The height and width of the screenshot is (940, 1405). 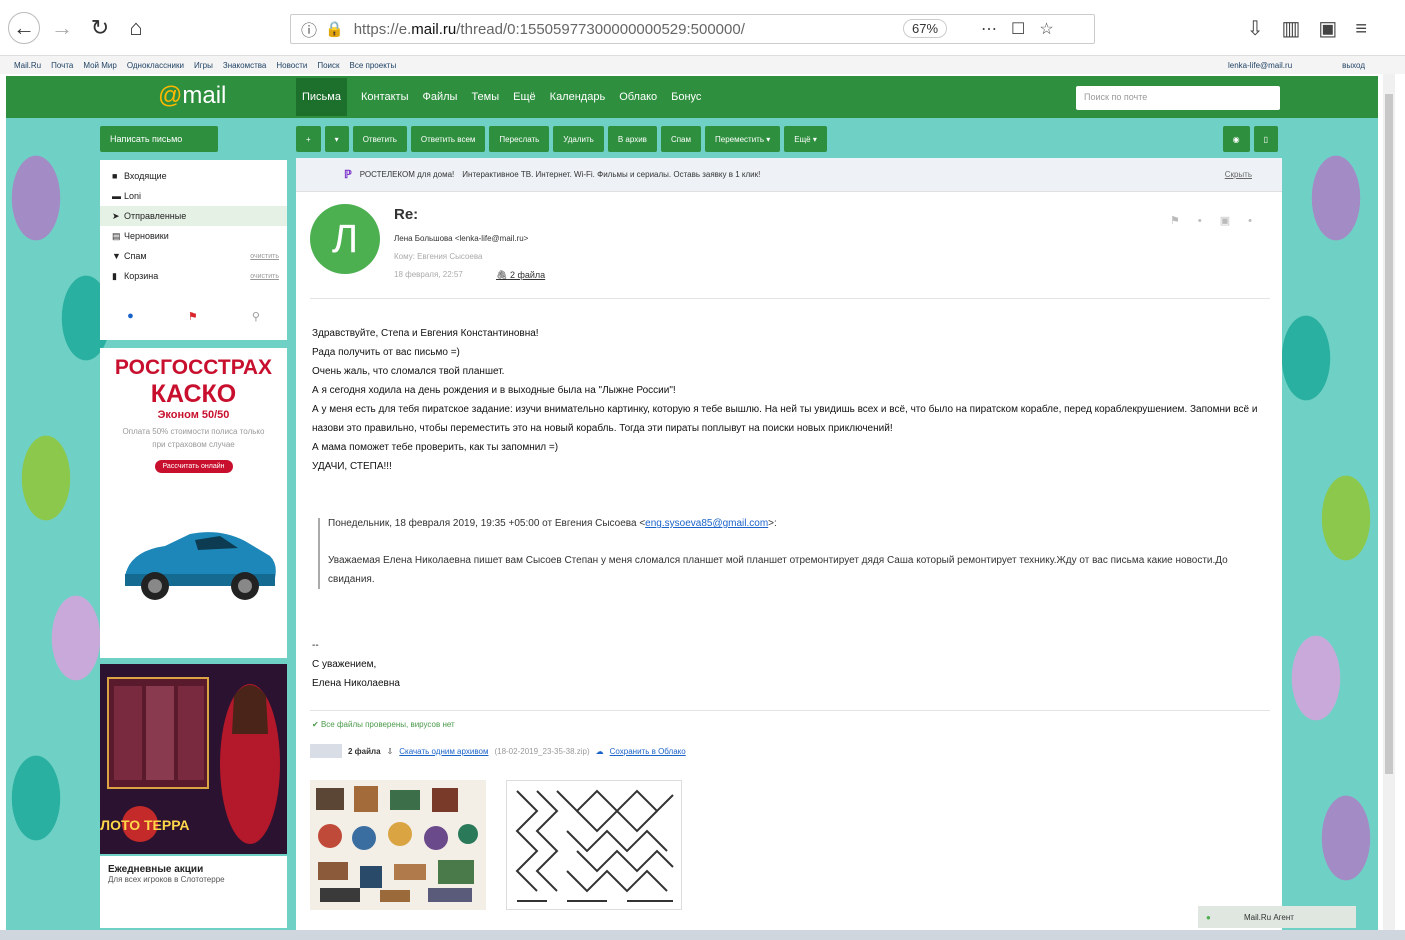 What do you see at coordinates (638, 97) in the screenshot?
I see `nav-cloud: Облако` at bounding box center [638, 97].